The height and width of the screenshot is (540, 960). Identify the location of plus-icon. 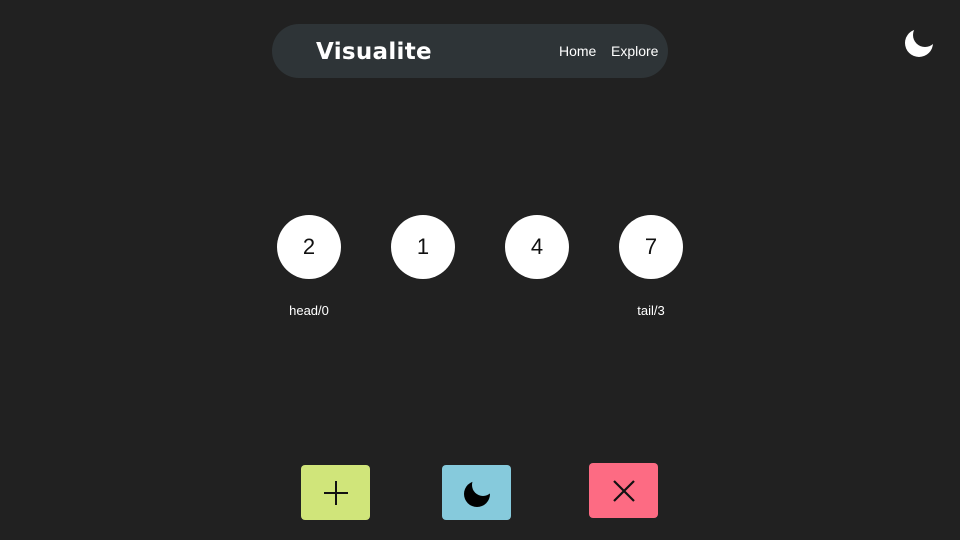
(335, 492).